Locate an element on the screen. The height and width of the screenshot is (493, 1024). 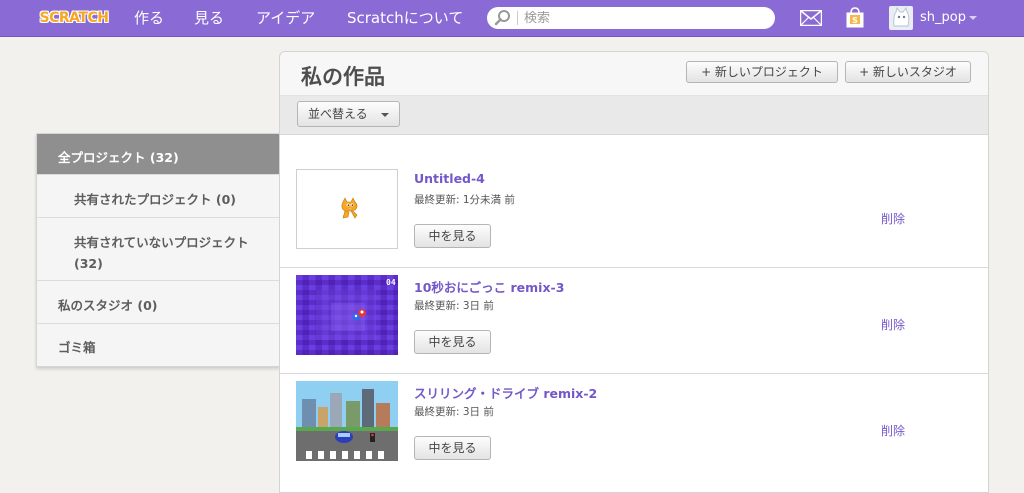
sidebar-item-unshared: 共有されていないプロジェクト (32) is located at coordinates (158, 249).